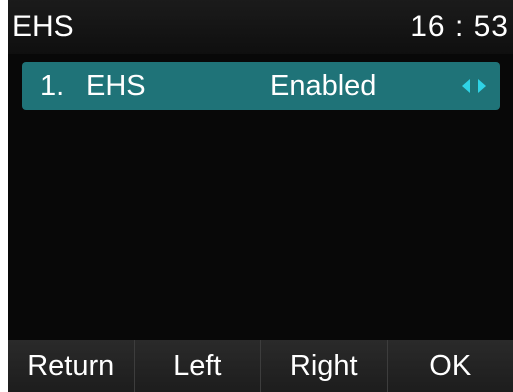 The width and height of the screenshot is (513, 392). What do you see at coordinates (482, 86) in the screenshot?
I see `right-arrow-icon` at bounding box center [482, 86].